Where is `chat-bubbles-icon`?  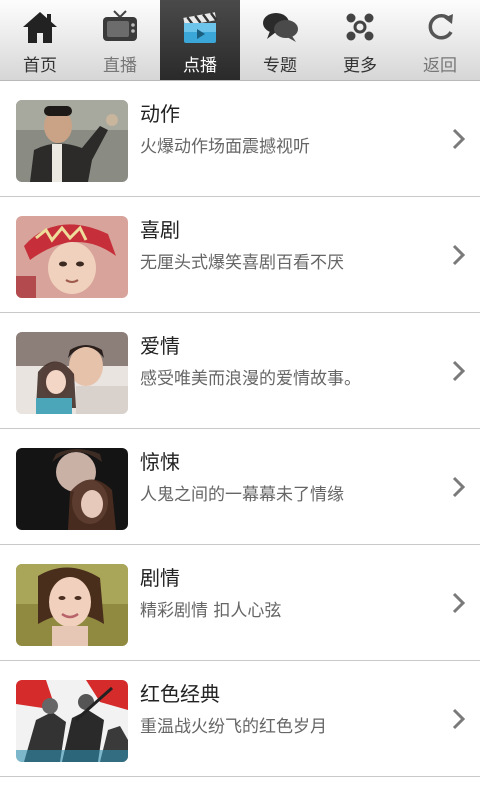 chat-bubbles-icon is located at coordinates (280, 27).